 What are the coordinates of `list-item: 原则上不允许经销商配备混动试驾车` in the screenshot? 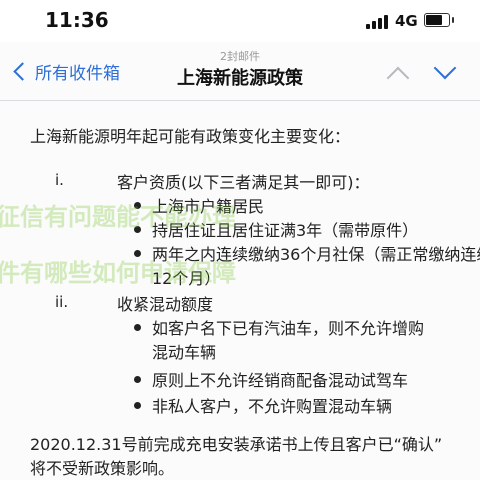 It's located at (280, 380).